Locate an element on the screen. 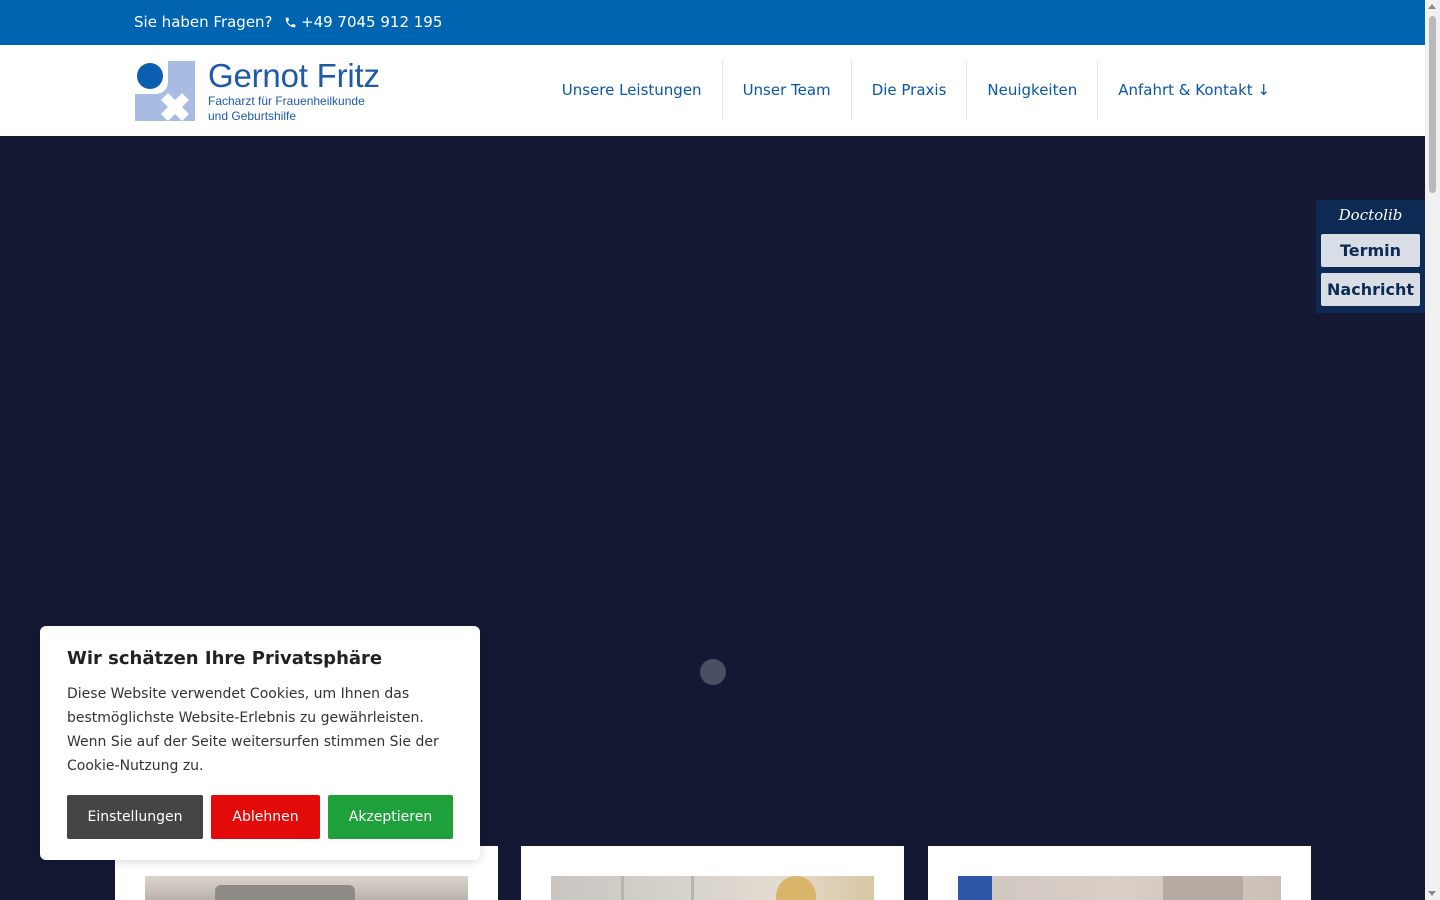 The height and width of the screenshot is (900, 1440). nav-item-team: Unser Team is located at coordinates (786, 90).